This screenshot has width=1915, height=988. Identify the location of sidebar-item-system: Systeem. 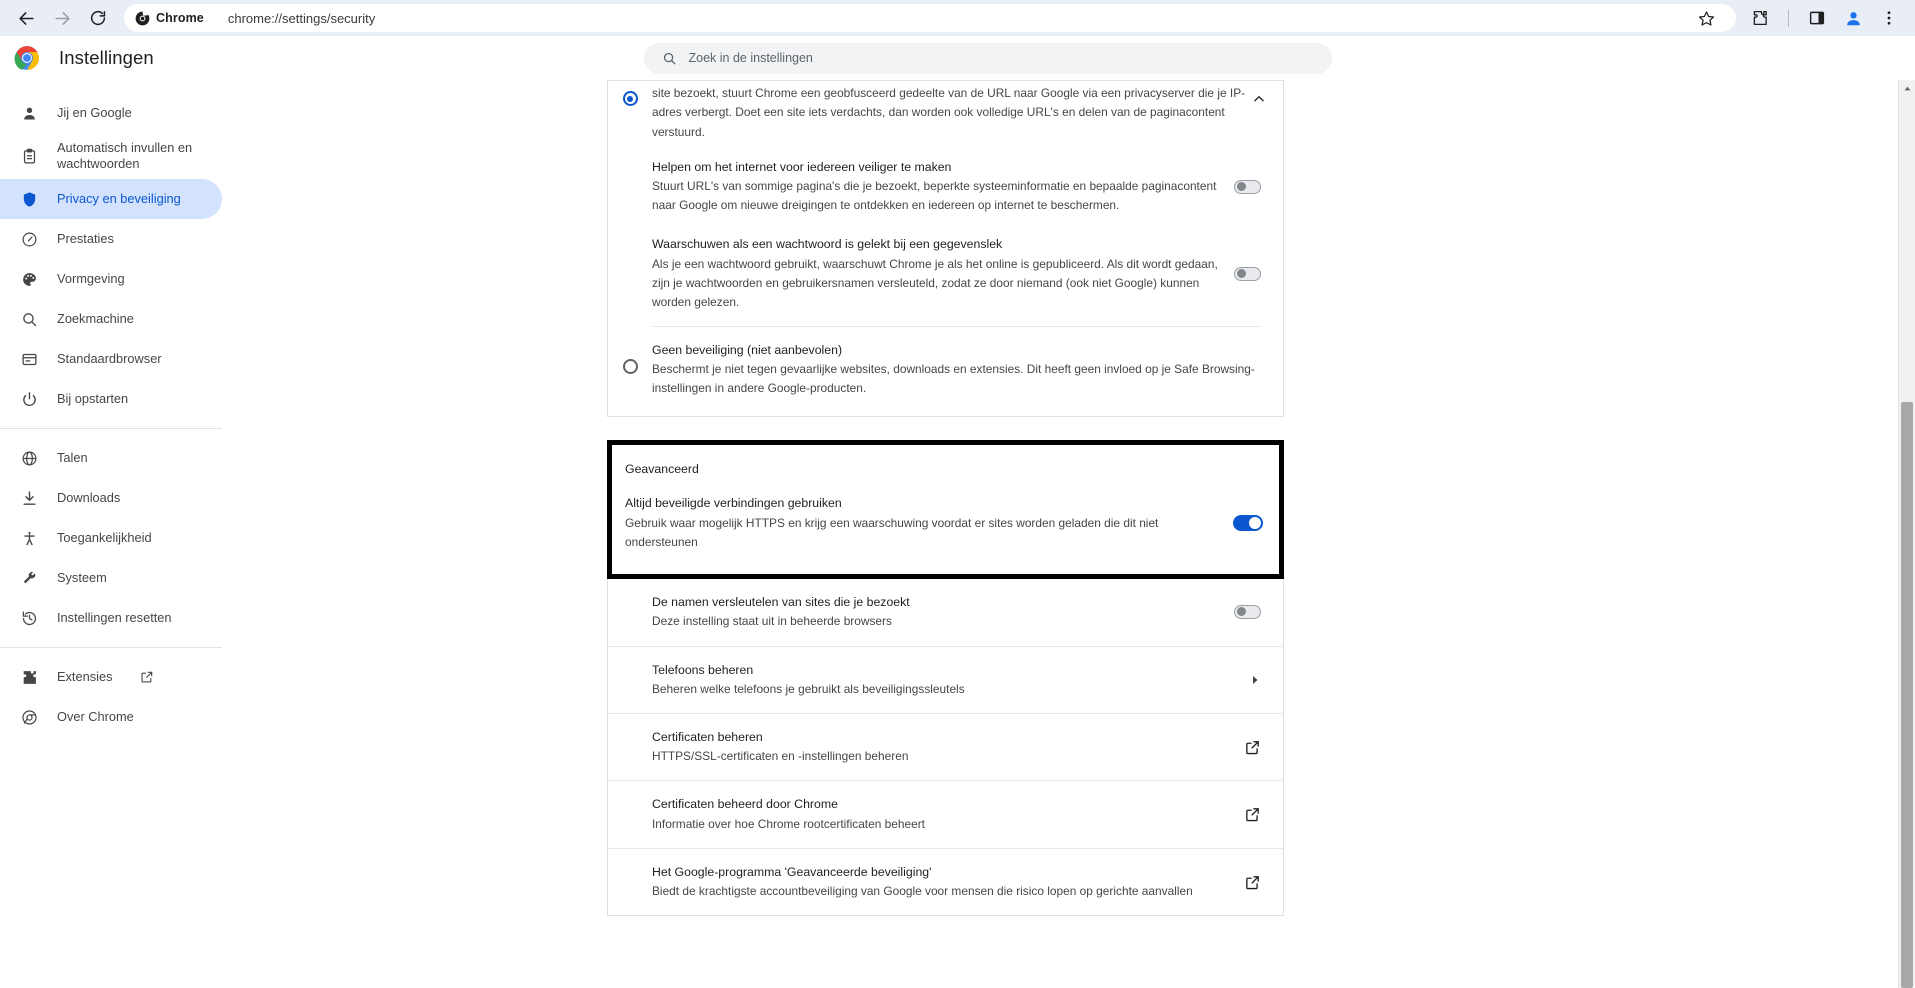
(111, 578).